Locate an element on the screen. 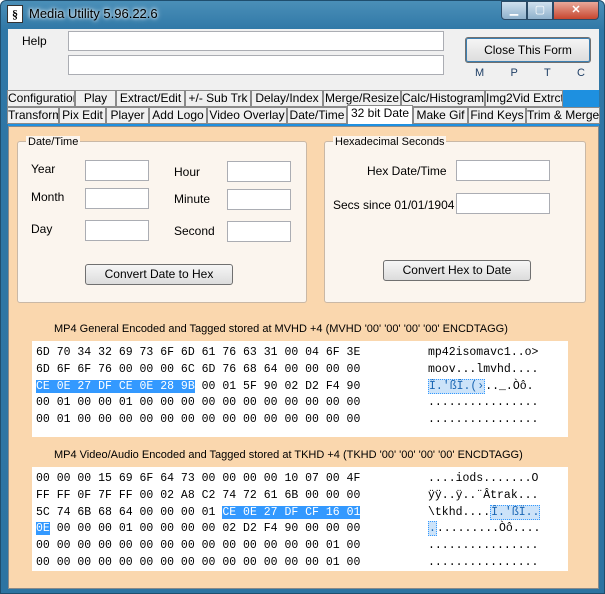 The height and width of the screenshot is (594, 605). tab-player: Player is located at coordinates (127, 115).